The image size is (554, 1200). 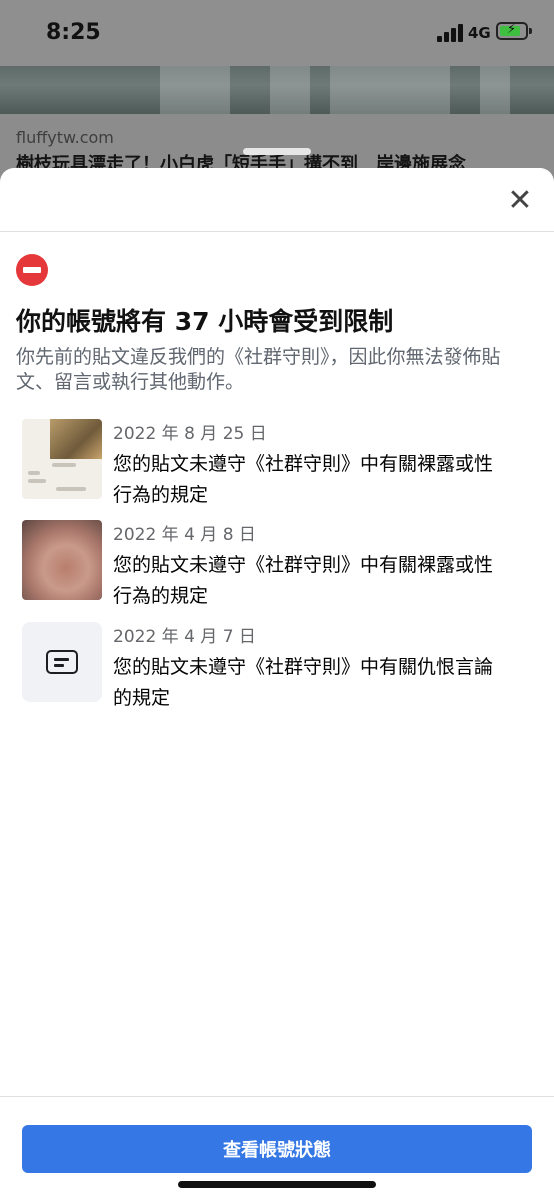 I want to click on battery-icon: ⚡, so click(x=512, y=31).